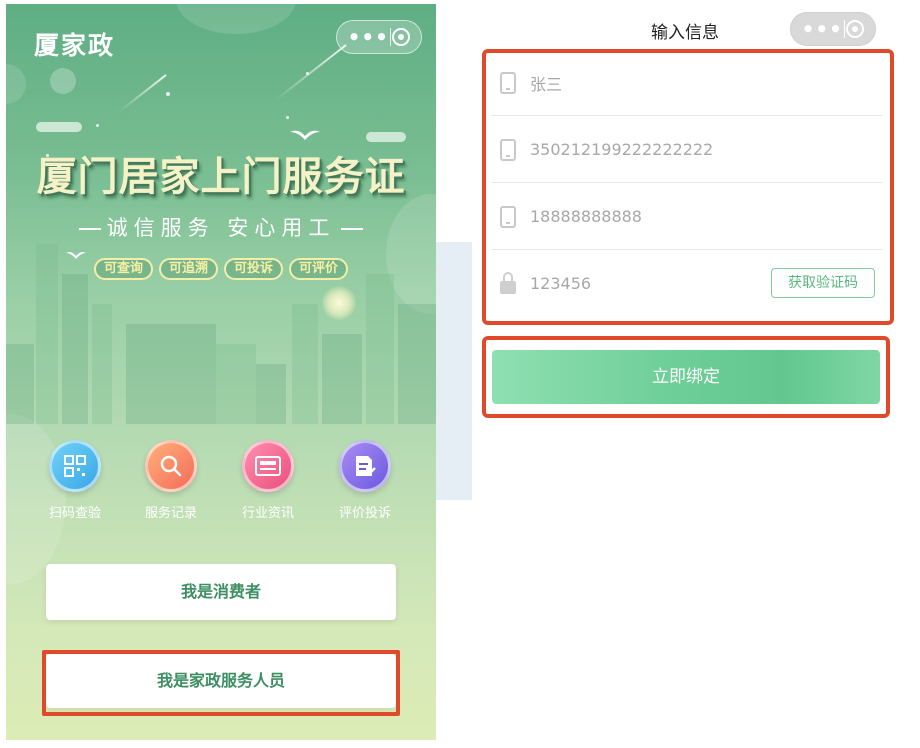  What do you see at coordinates (170, 513) in the screenshot?
I see `quick-action-label: 服务记录` at bounding box center [170, 513].